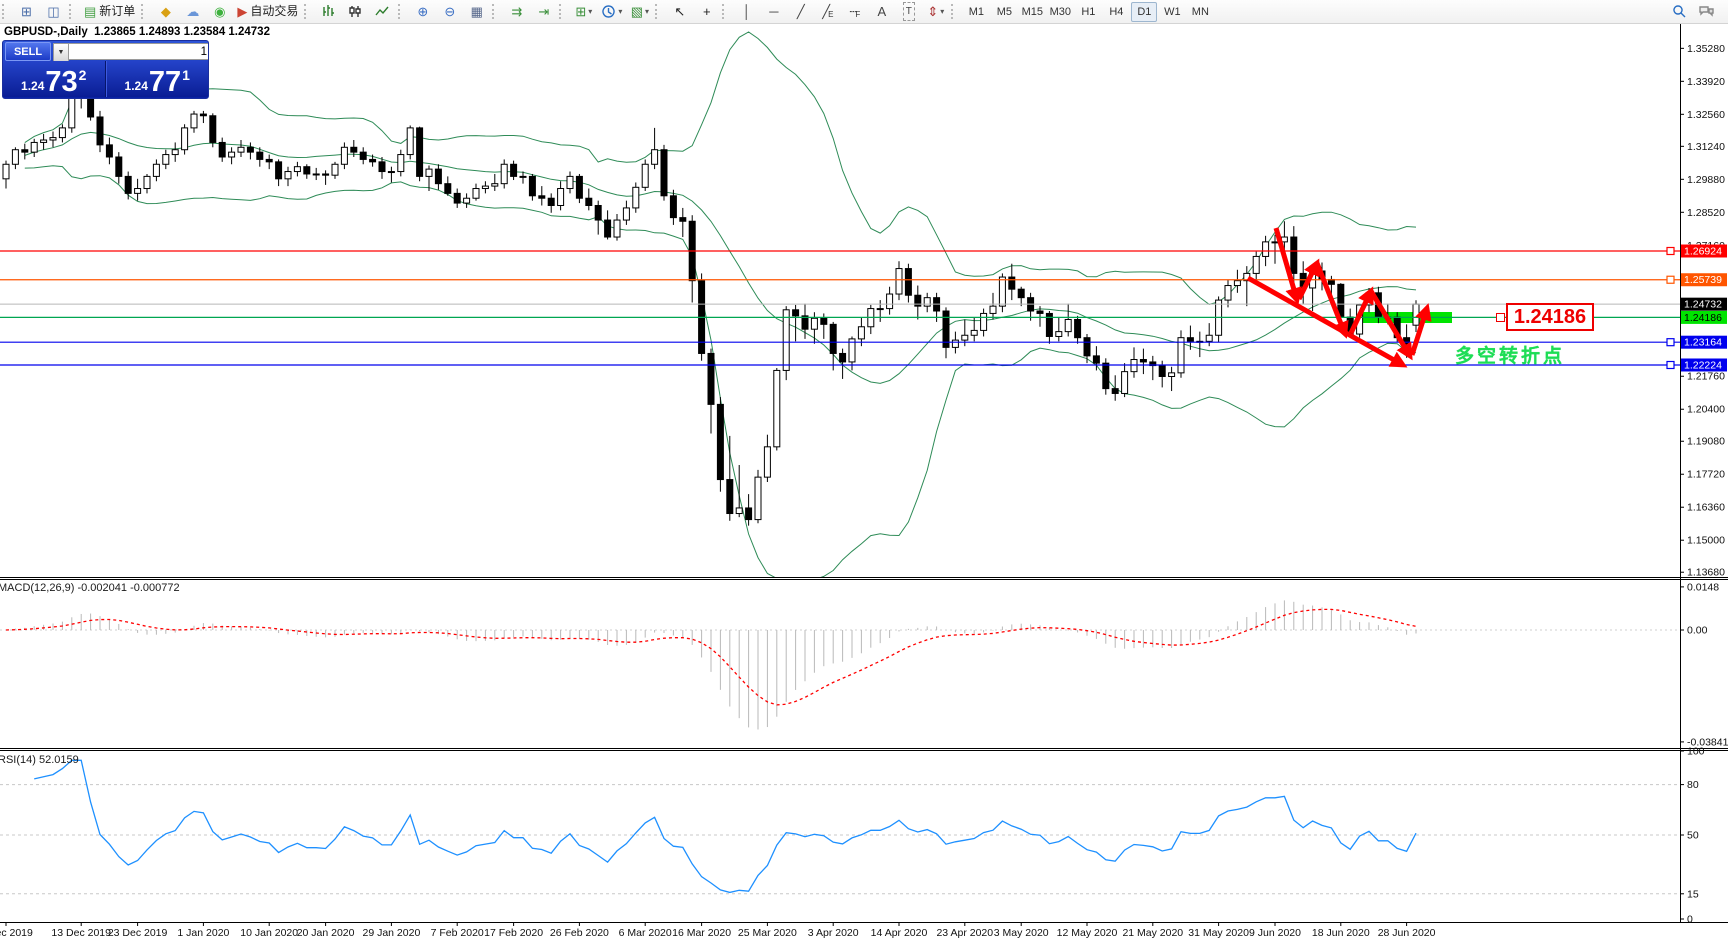 The image size is (1728, 941). Describe the element at coordinates (1706, 213) in the screenshot. I see `svg-text: 1.28520` at that location.